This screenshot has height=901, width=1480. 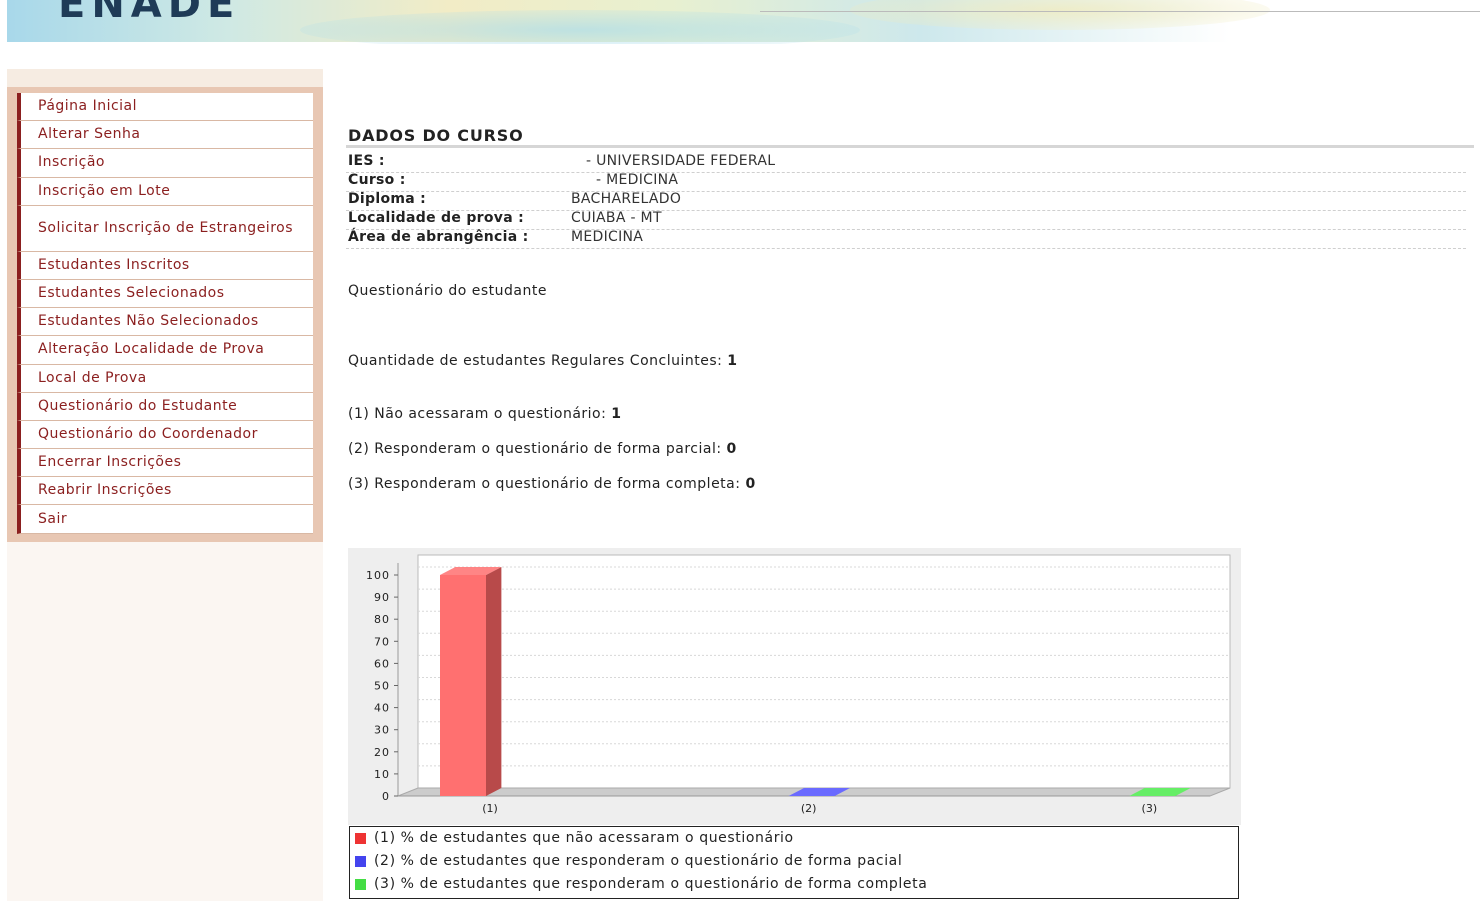 I want to click on logo: ENADE, so click(x=149, y=13).